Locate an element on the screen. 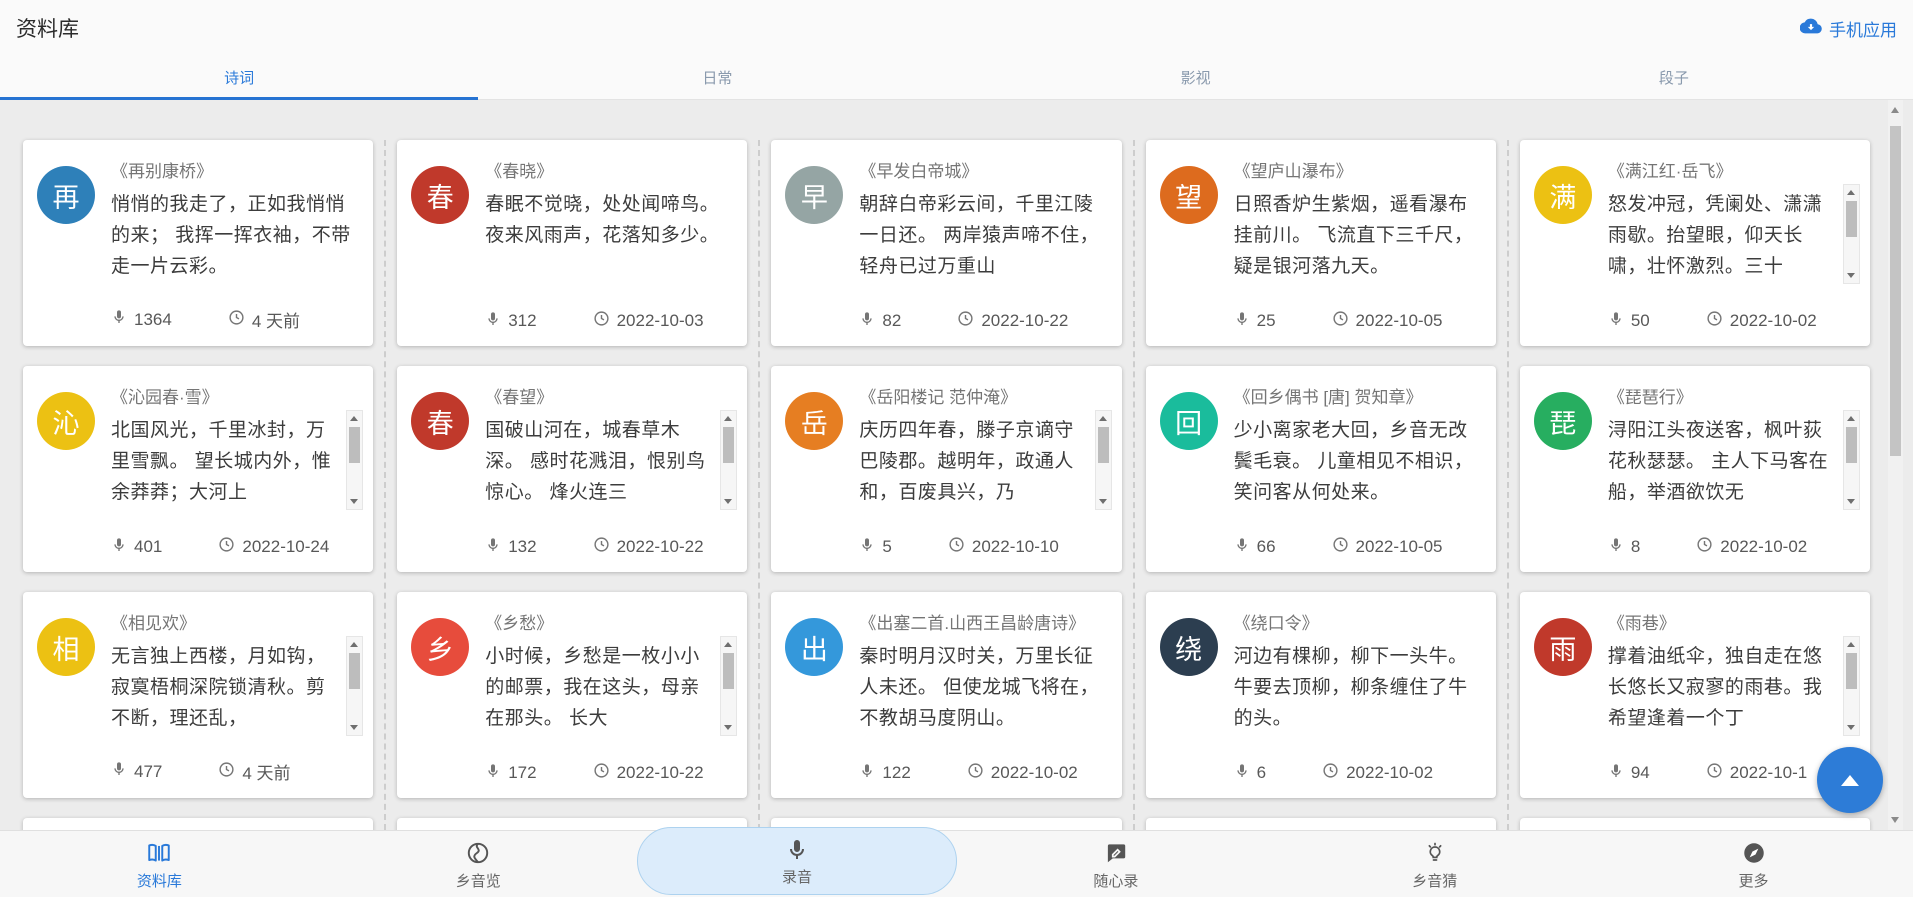  poem-card: 乡 《乡愁》 小时候，乡愁是一枚小小的邮票，我在这头，母亲在那头。 长大 172 is located at coordinates (572, 695).